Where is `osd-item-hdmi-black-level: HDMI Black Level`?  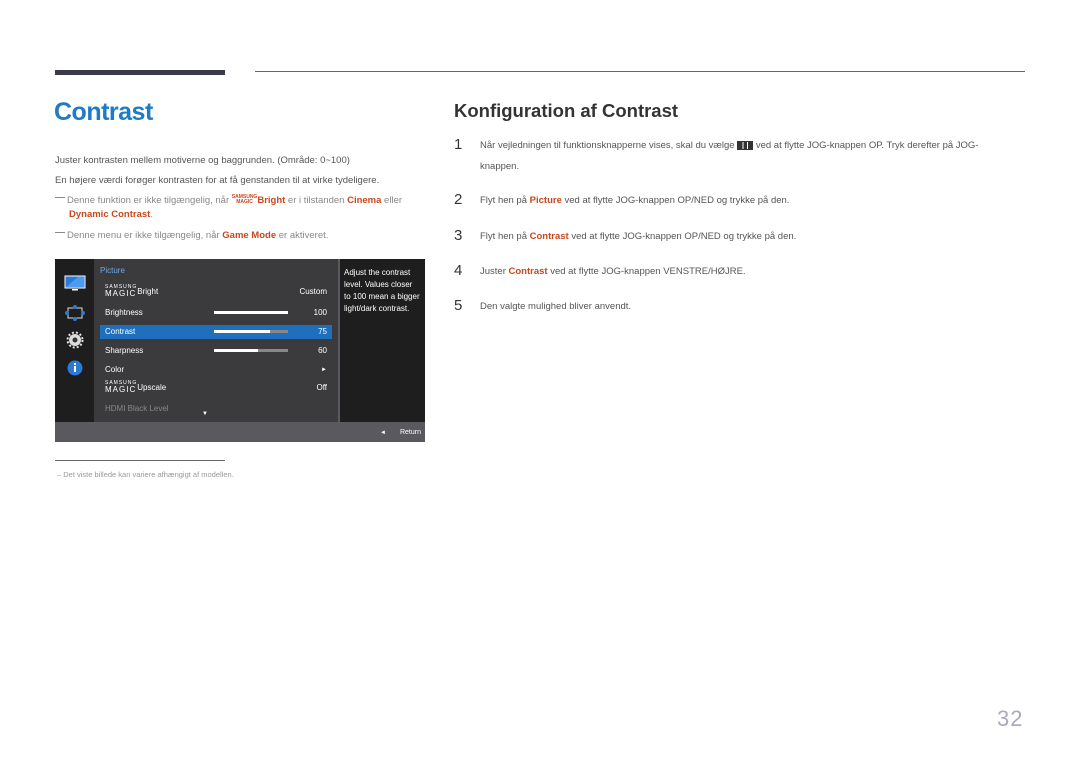
osd-item-hdmi-black-level: HDMI Black Level is located at coordinates (137, 408).